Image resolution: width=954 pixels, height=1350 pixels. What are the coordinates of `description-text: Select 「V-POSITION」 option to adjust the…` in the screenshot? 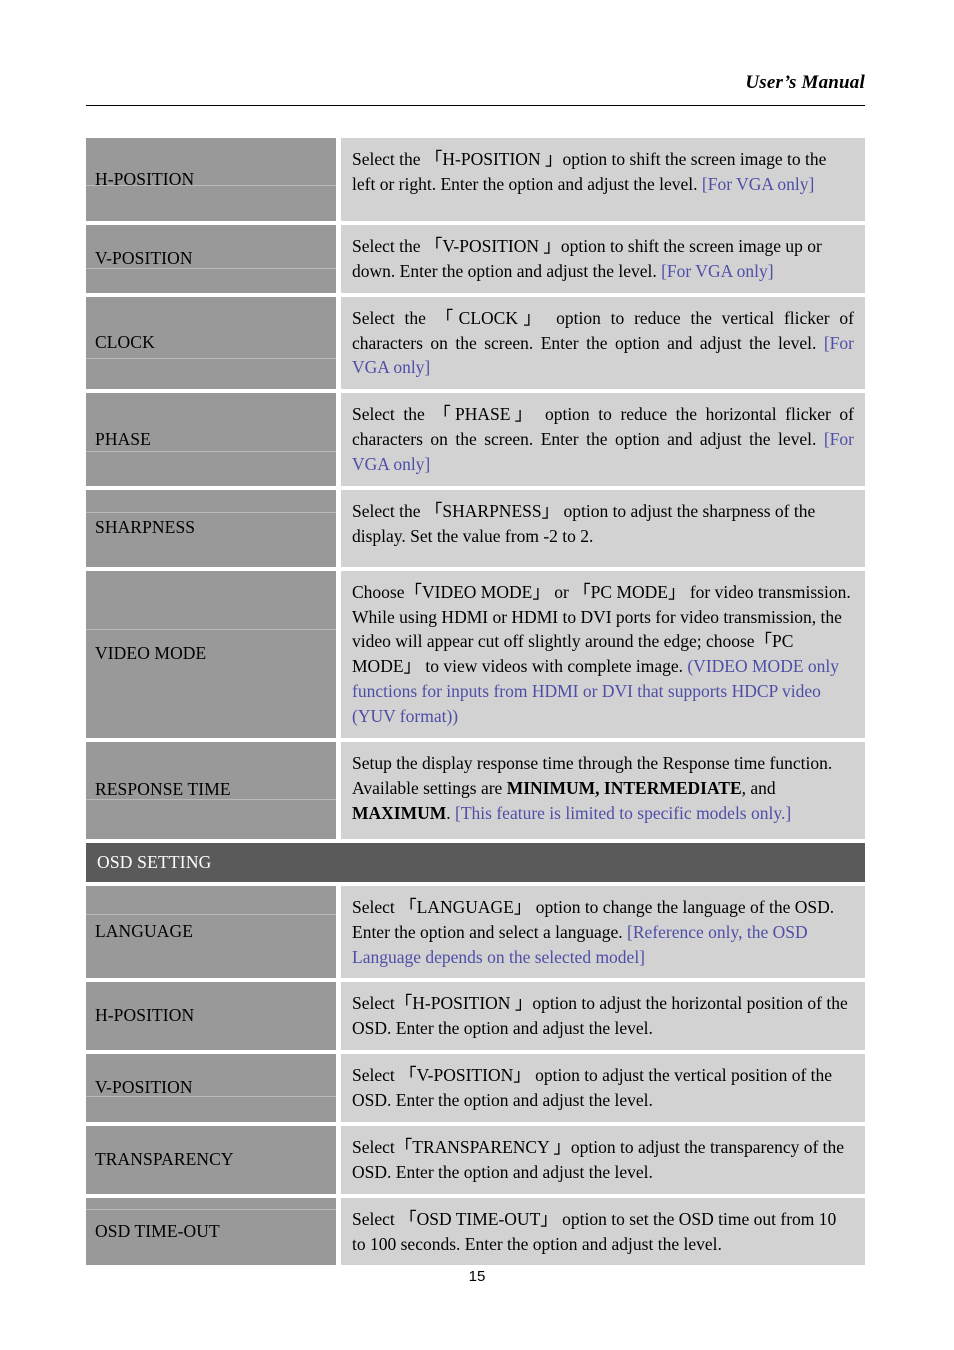 It's located at (592, 1087).